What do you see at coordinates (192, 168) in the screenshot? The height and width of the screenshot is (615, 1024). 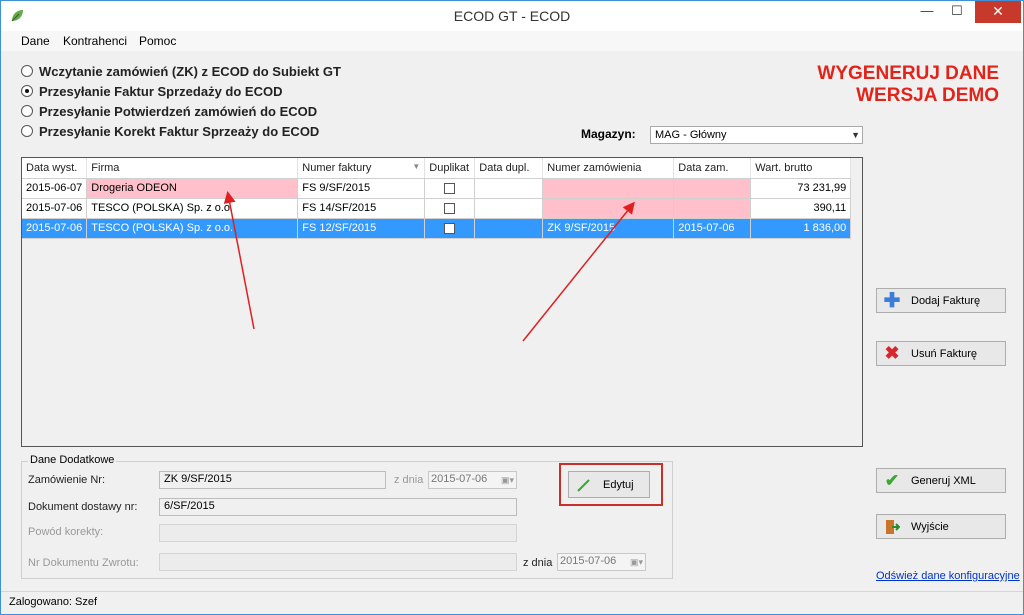 I see `column-header-firma: Firma` at bounding box center [192, 168].